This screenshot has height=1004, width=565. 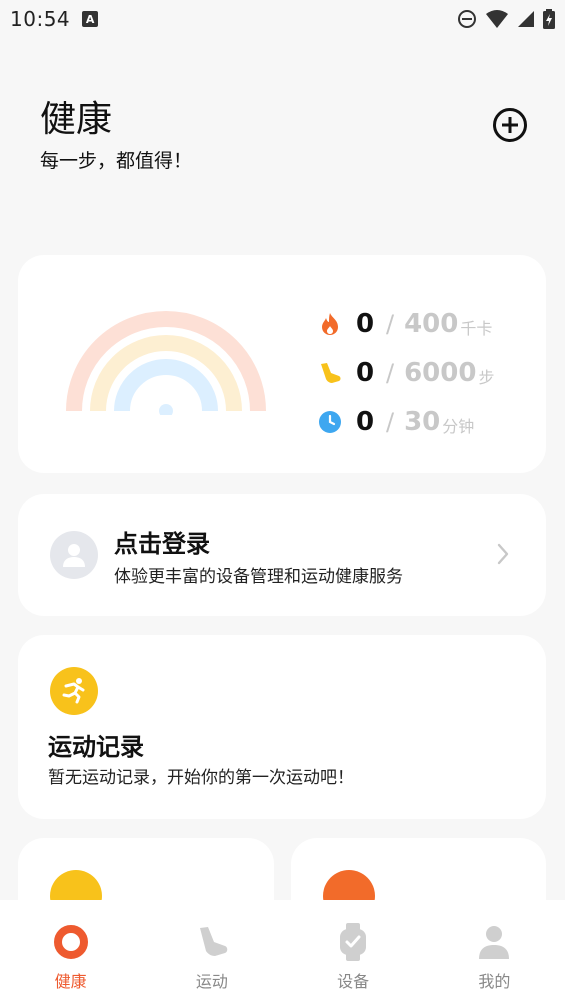 I want to click on tab-device: 设备, so click(x=353, y=952).